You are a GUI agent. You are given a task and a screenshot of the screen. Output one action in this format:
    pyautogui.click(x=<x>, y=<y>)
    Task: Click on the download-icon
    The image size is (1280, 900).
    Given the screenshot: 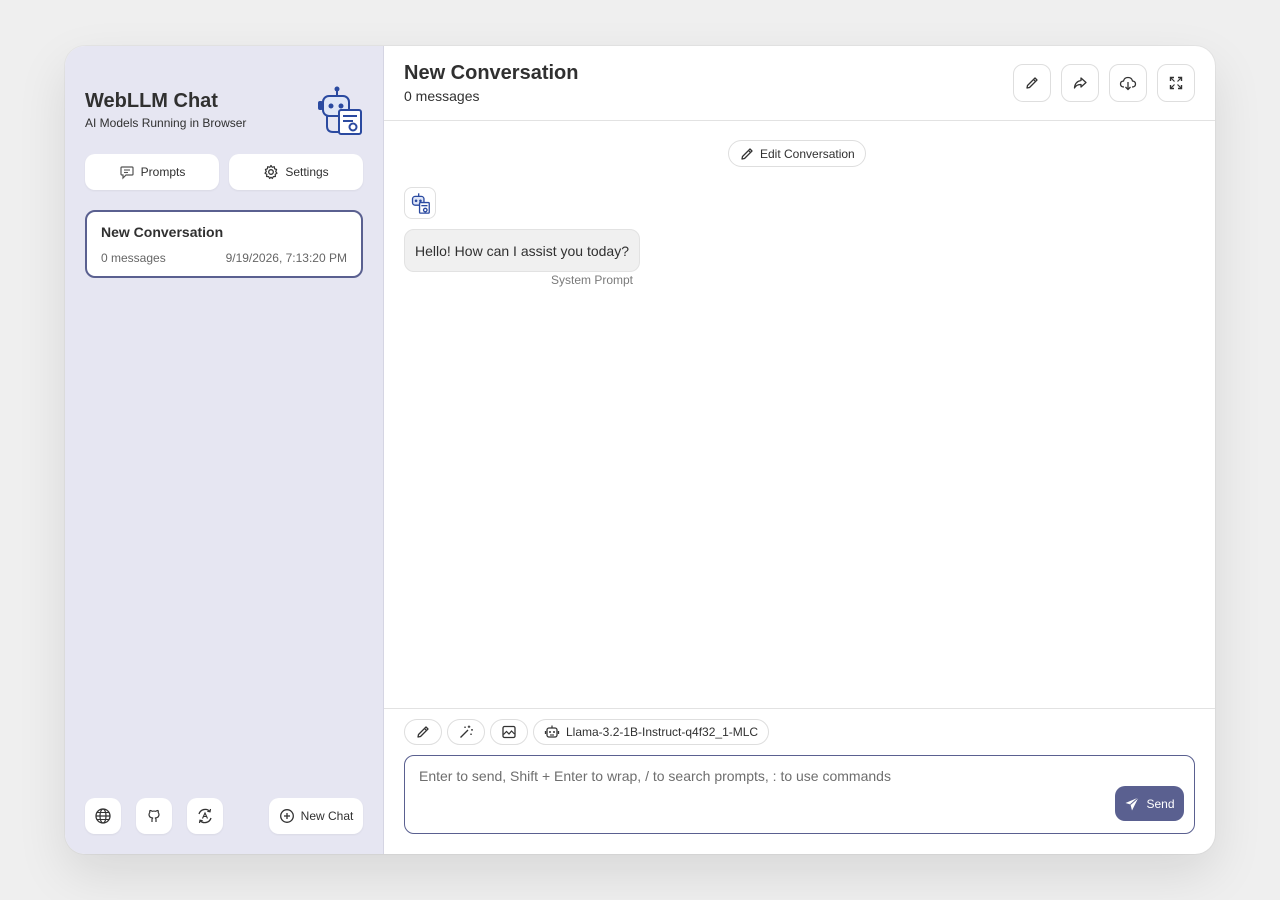 What is the action you would take?
    pyautogui.click(x=1128, y=83)
    